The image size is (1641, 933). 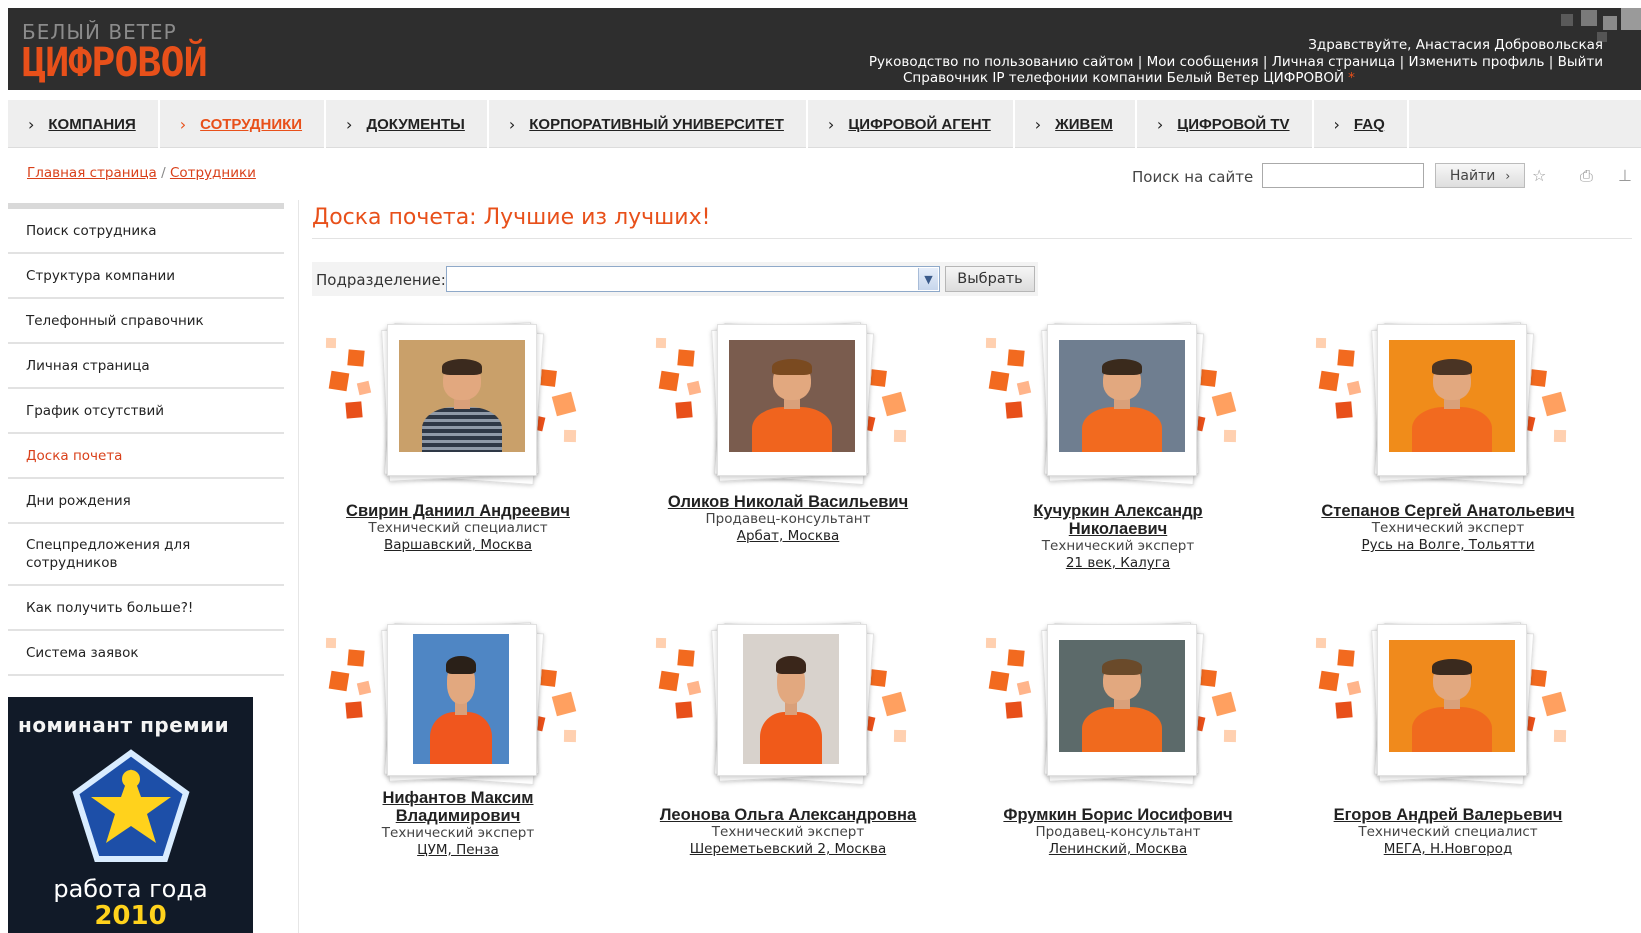 What do you see at coordinates (928, 279) in the screenshot?
I see `chevron-down-icon: ▼` at bounding box center [928, 279].